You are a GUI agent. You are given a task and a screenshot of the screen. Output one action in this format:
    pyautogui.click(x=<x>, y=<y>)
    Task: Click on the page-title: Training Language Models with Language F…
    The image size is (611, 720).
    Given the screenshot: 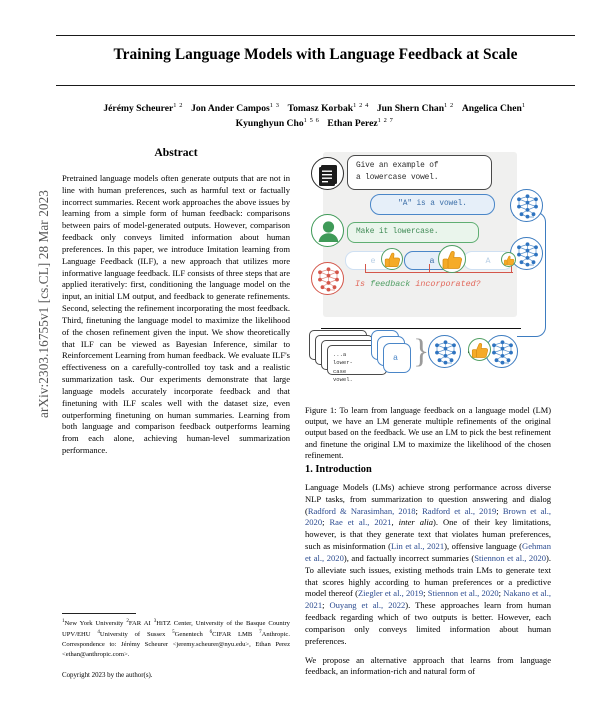 What is the action you would take?
    pyautogui.click(x=315, y=54)
    